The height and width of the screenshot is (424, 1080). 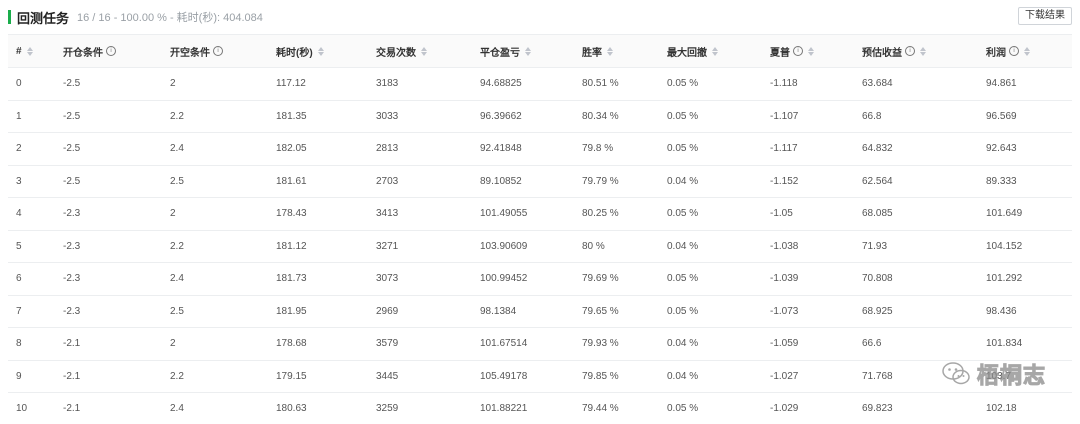 I want to click on table-cell: 104.152, so click(x=1025, y=246).